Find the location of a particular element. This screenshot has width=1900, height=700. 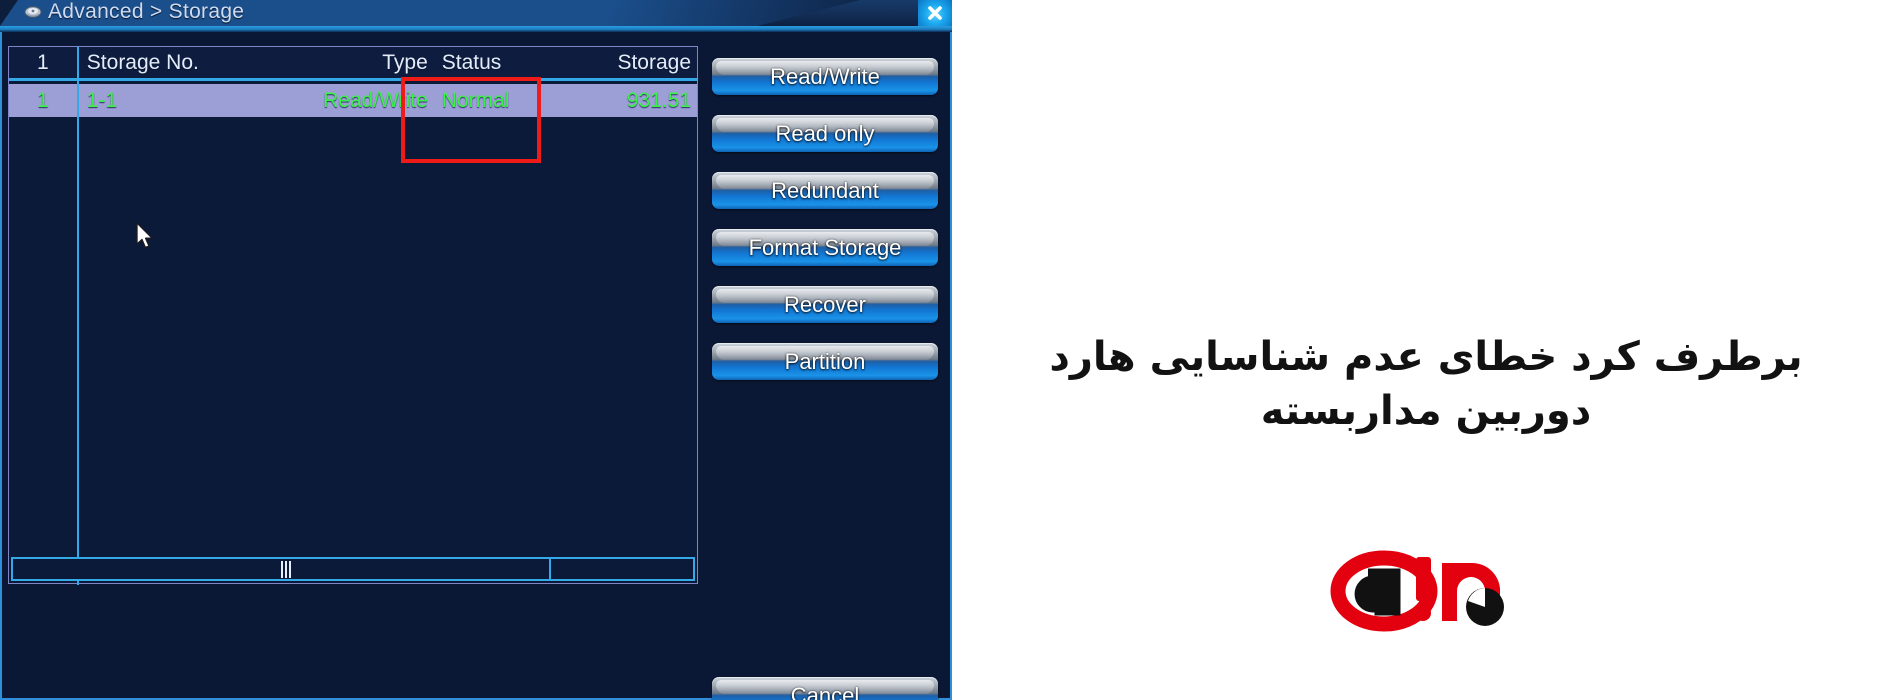

horizontal-scrollbar is located at coordinates (353, 569).